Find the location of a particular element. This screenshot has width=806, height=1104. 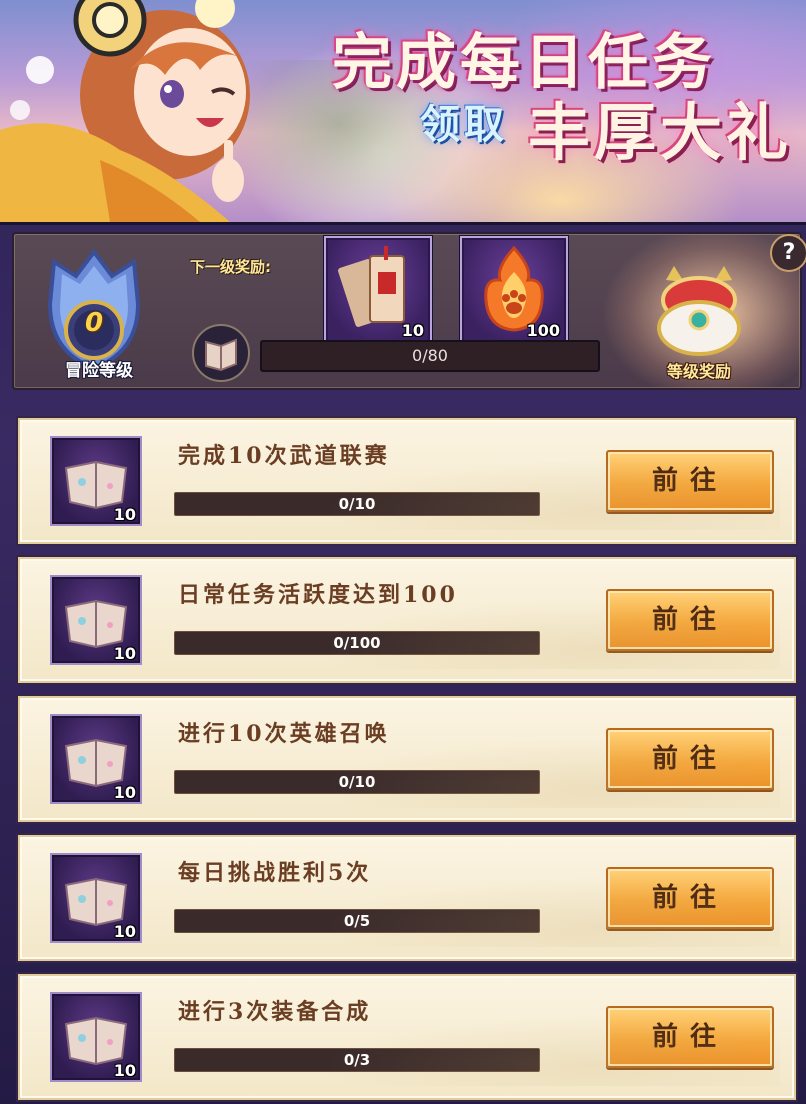

task-progress-text: 0/3 is located at coordinates (357, 1060).